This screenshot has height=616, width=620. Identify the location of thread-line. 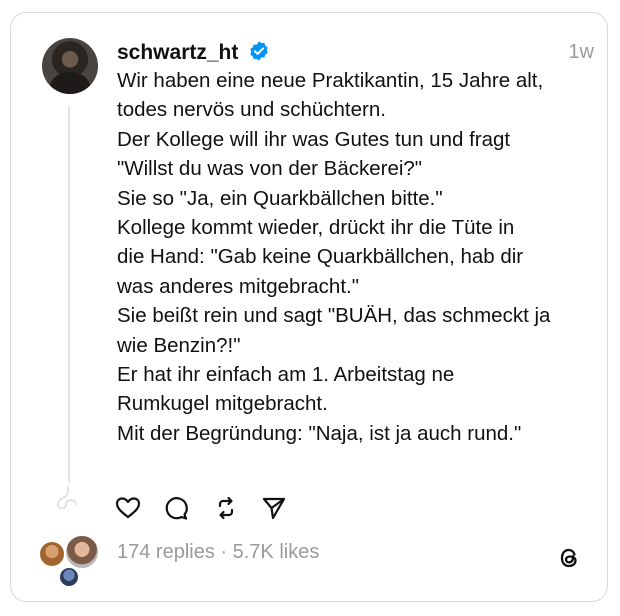
(69, 294).